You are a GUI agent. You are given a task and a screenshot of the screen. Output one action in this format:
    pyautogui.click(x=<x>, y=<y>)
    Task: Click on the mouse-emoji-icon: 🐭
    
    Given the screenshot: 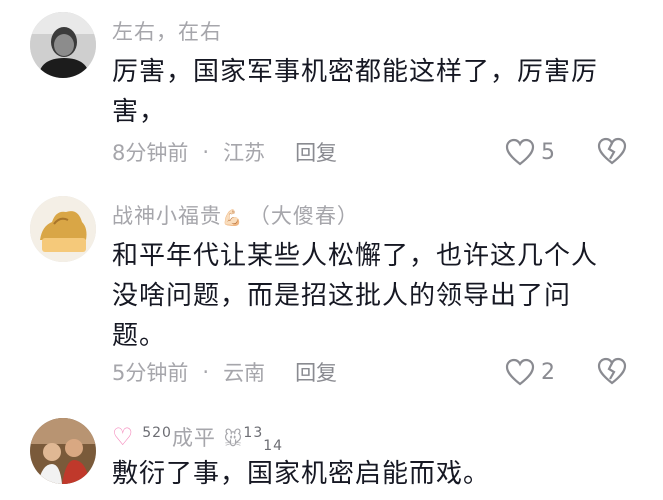 What is the action you would take?
    pyautogui.click(x=233, y=439)
    